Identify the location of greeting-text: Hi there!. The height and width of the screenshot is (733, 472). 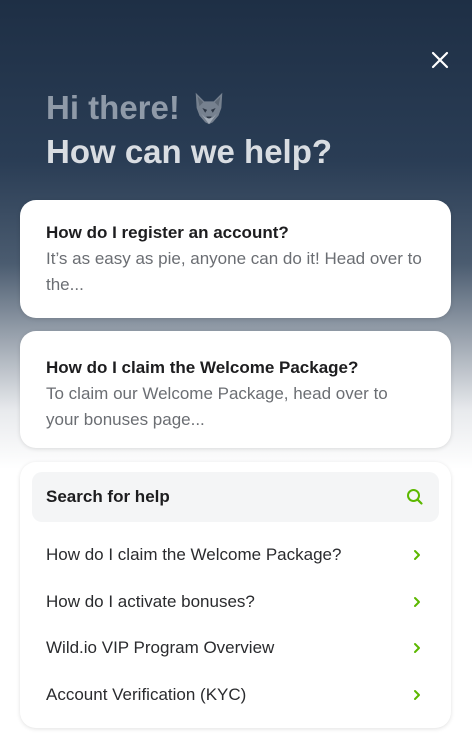
(113, 107).